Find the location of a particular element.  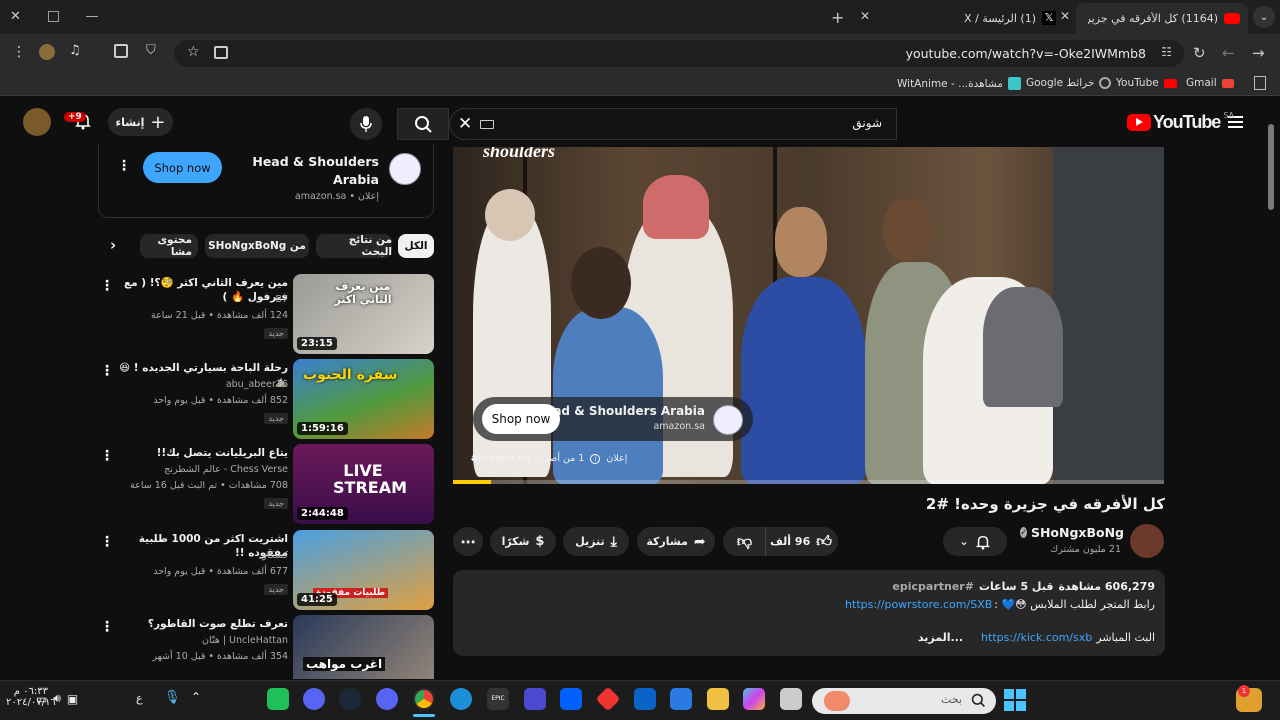

sidebar-shop-now-button: Shop now is located at coordinates (182, 167).